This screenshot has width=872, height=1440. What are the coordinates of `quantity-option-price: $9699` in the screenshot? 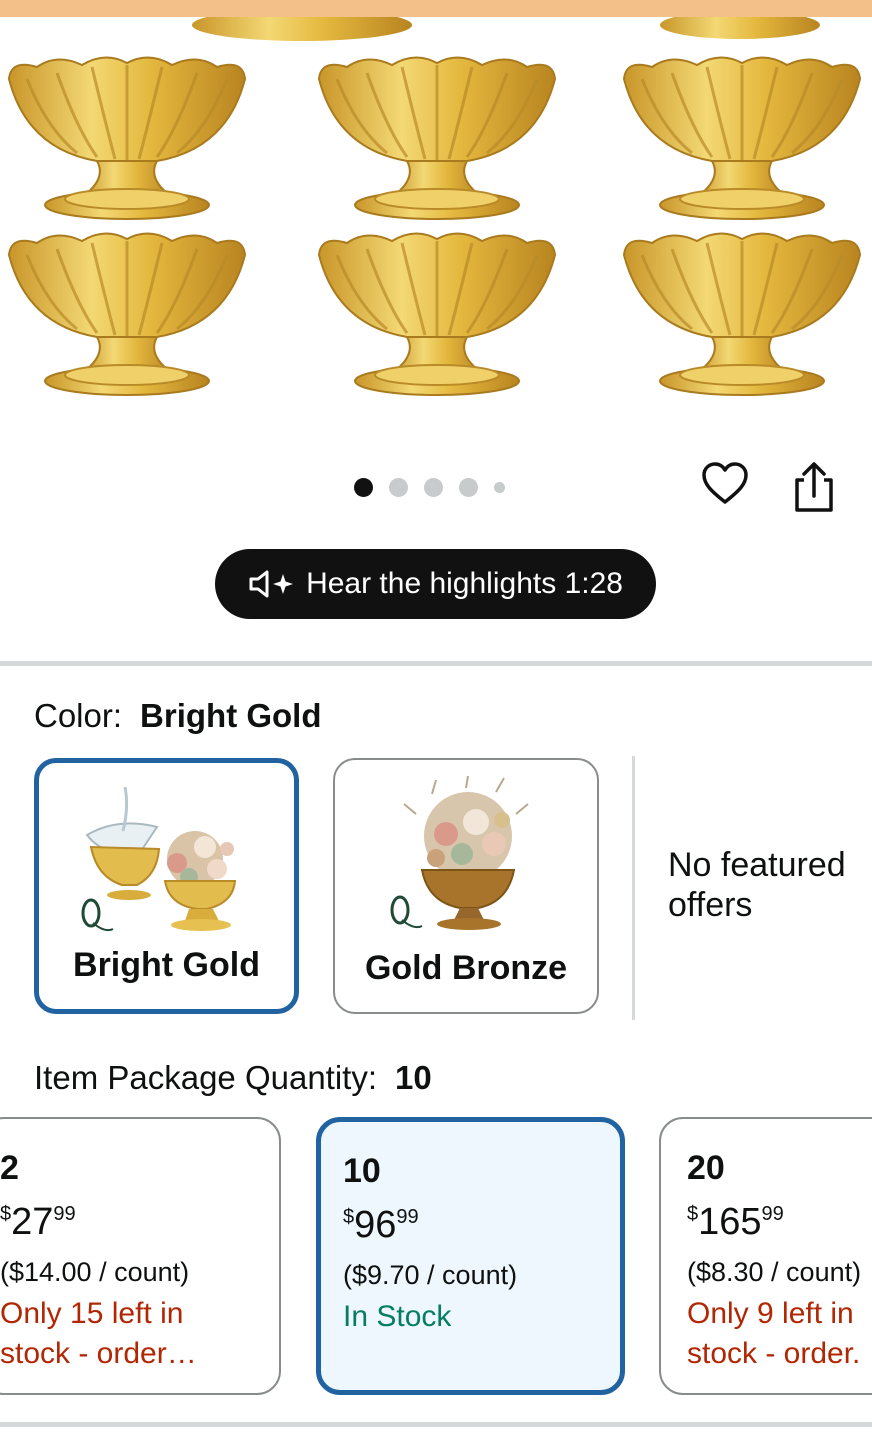 It's located at (381, 1225).